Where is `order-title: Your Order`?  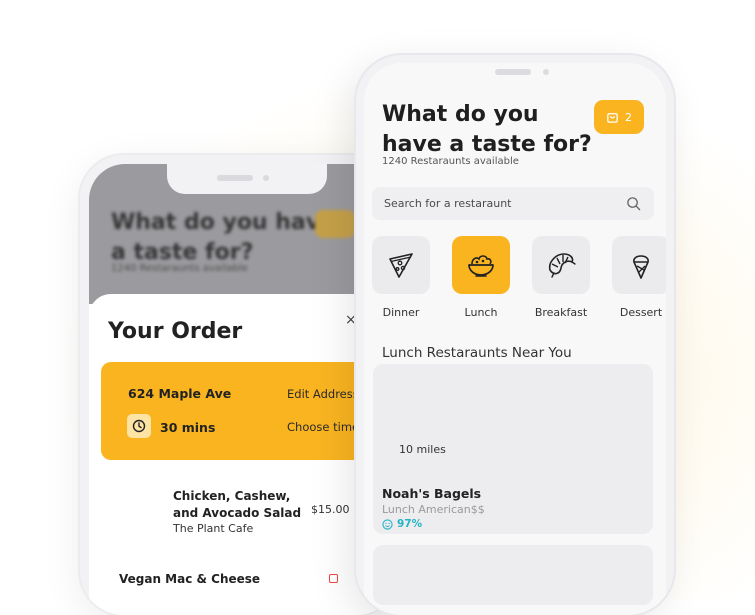 order-title: Your Order is located at coordinates (175, 331).